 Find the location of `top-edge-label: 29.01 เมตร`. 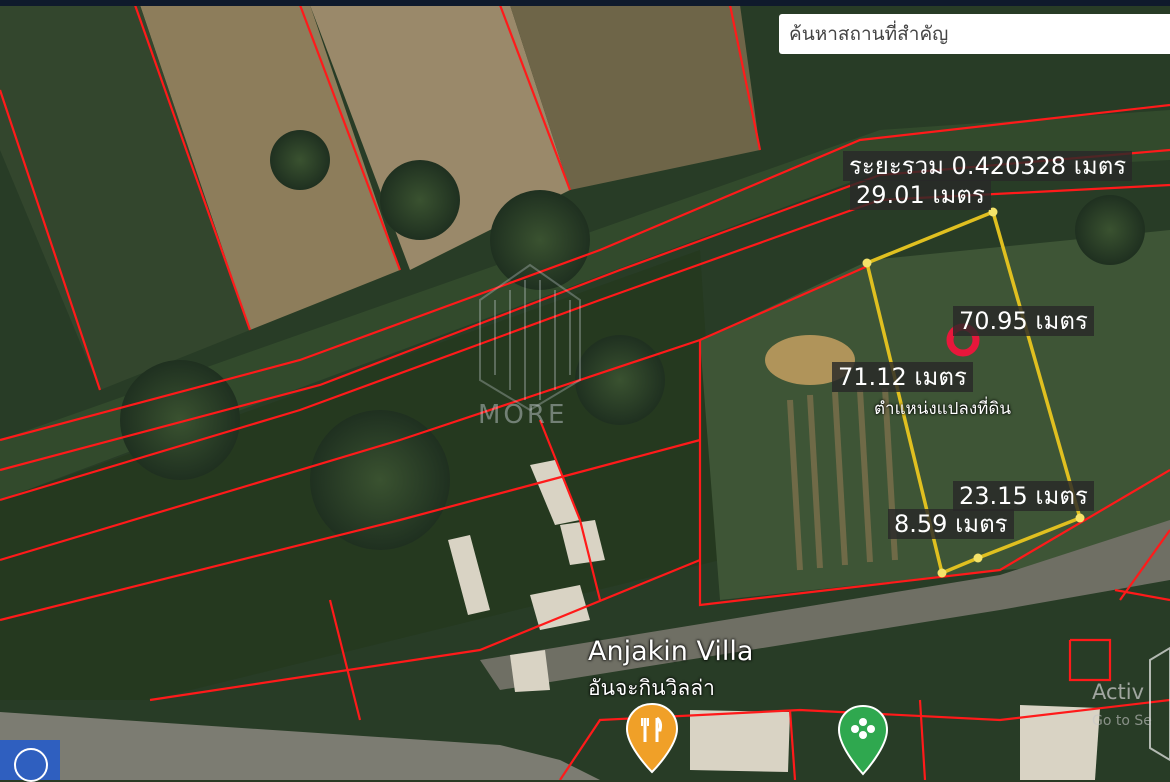

top-edge-label: 29.01 เมตร is located at coordinates (920, 195).